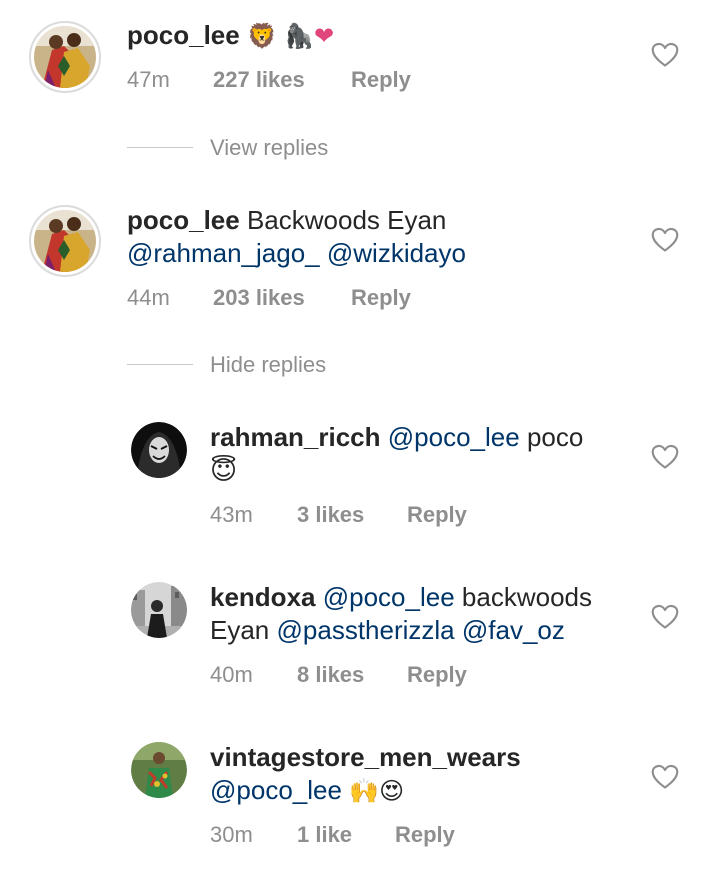  What do you see at coordinates (327, 81) in the screenshot?
I see `comment-meta: 47m 227 likes Reply` at bounding box center [327, 81].